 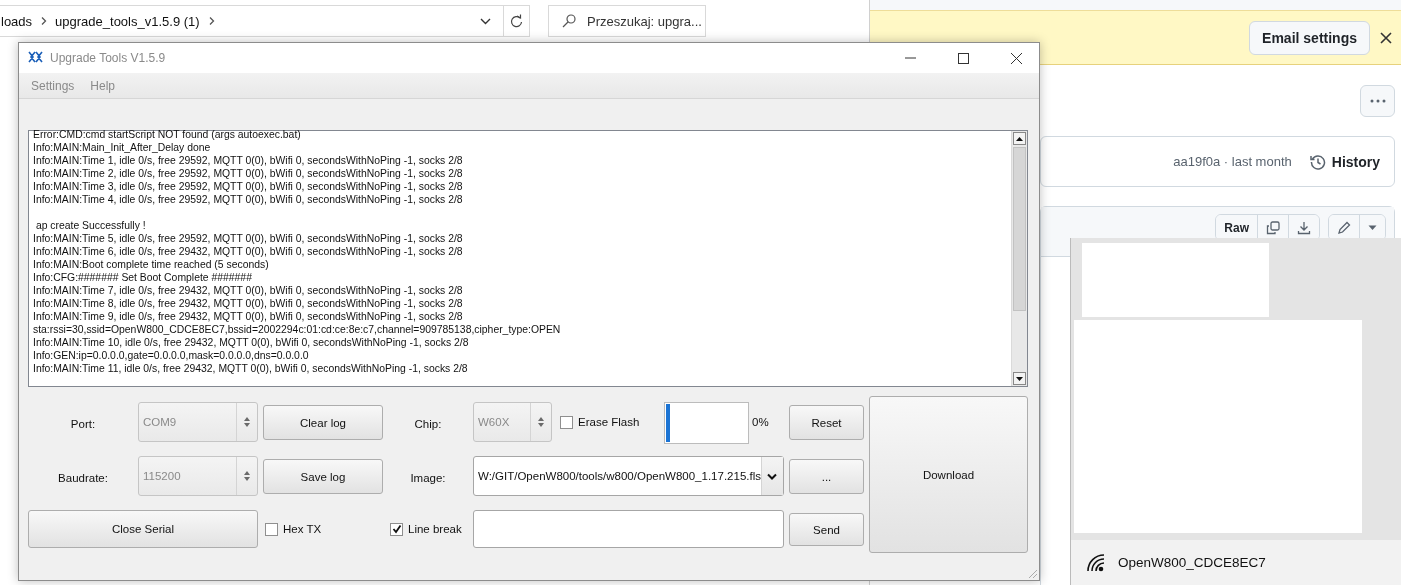 What do you see at coordinates (1304, 227) in the screenshot?
I see `download-icon` at bounding box center [1304, 227].